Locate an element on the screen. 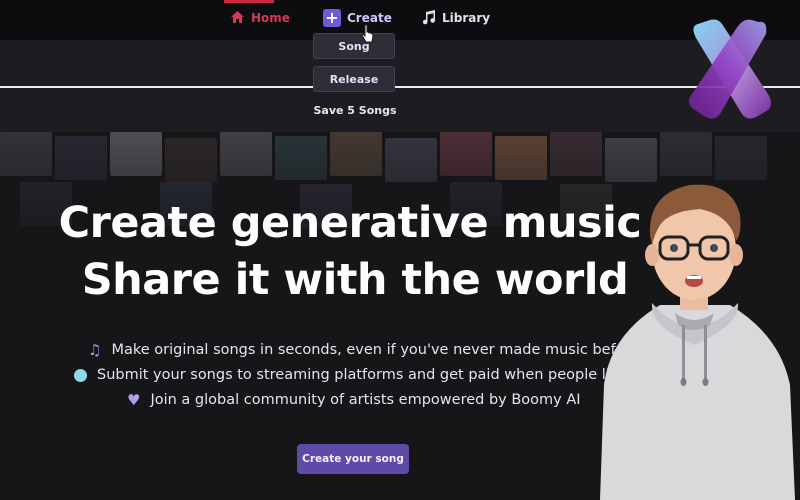 The height and width of the screenshot is (500, 800). nav-create: + Create is located at coordinates (357, 18).